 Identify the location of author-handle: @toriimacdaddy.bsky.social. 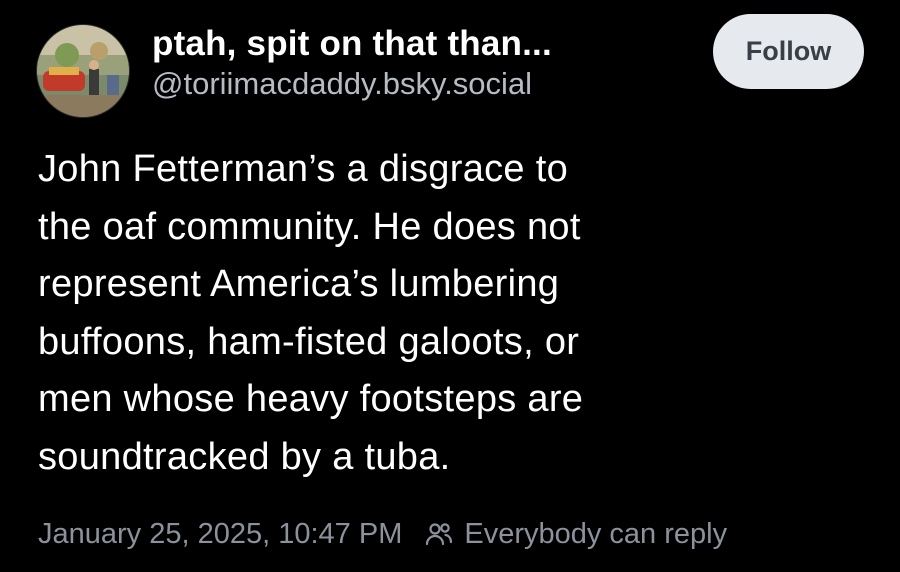
(342, 84).